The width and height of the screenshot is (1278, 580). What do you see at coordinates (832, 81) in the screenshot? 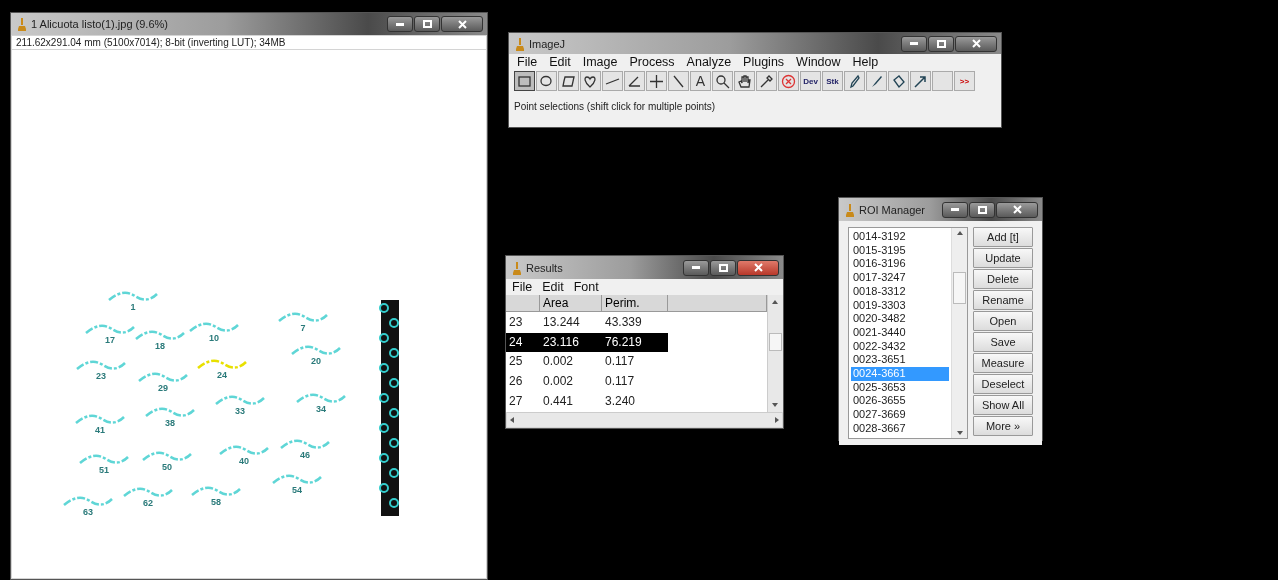
I see `tool-button: Stk` at bounding box center [832, 81].